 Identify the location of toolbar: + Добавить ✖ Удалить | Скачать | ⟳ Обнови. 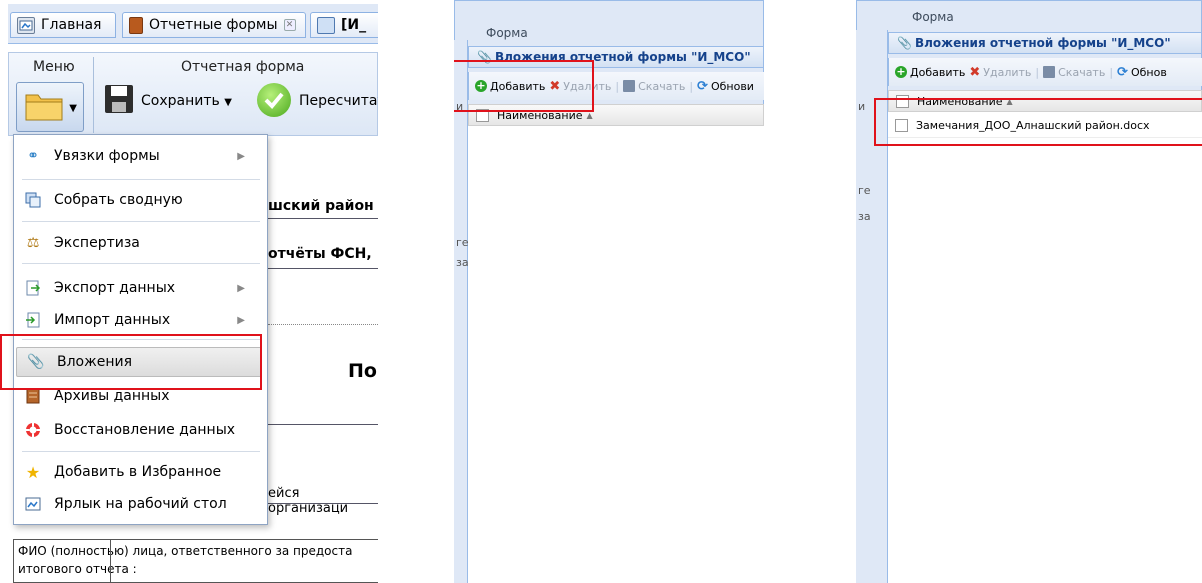
(616, 86).